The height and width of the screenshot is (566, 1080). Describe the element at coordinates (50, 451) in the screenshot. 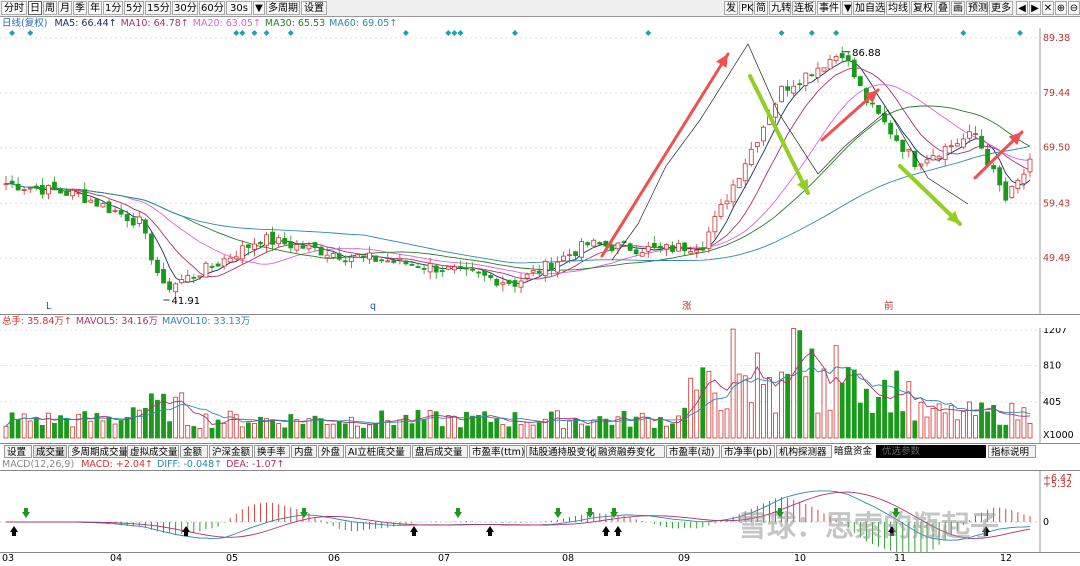

I see `indicator-tab: 成交量` at that location.